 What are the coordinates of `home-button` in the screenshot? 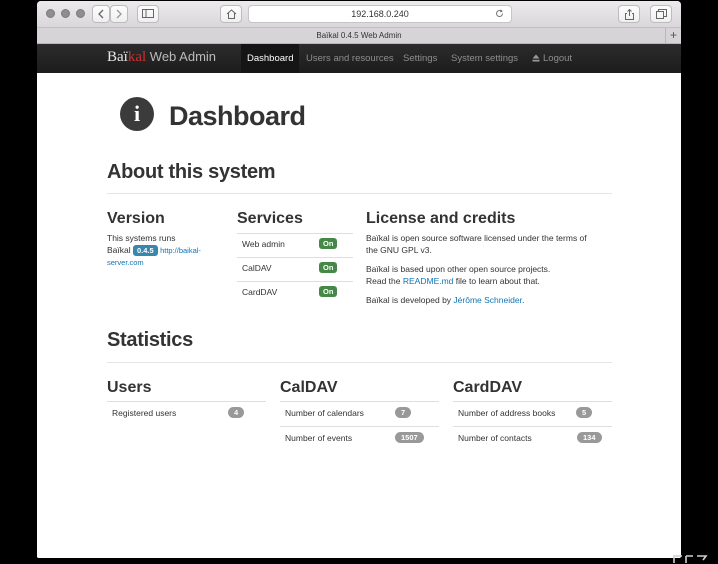 It's located at (231, 14).